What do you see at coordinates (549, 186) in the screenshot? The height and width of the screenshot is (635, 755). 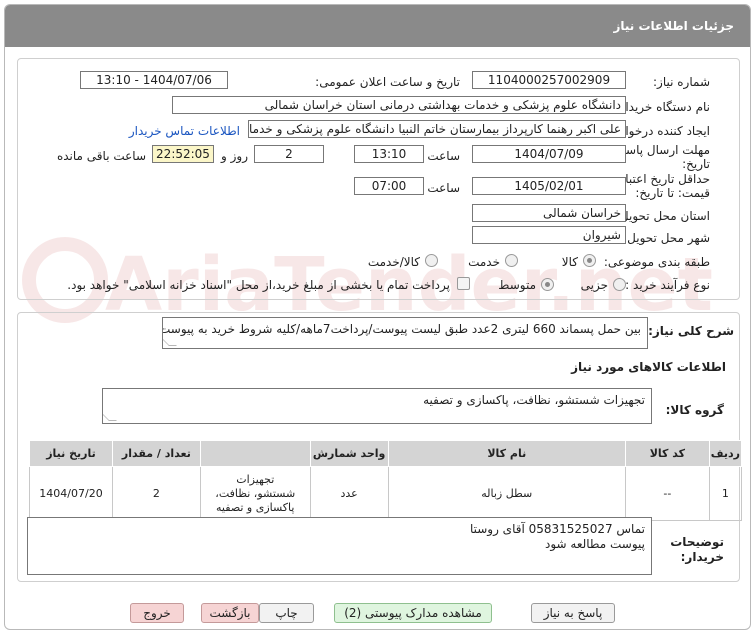 I see `validity-date-field: 1405/02/01` at bounding box center [549, 186].